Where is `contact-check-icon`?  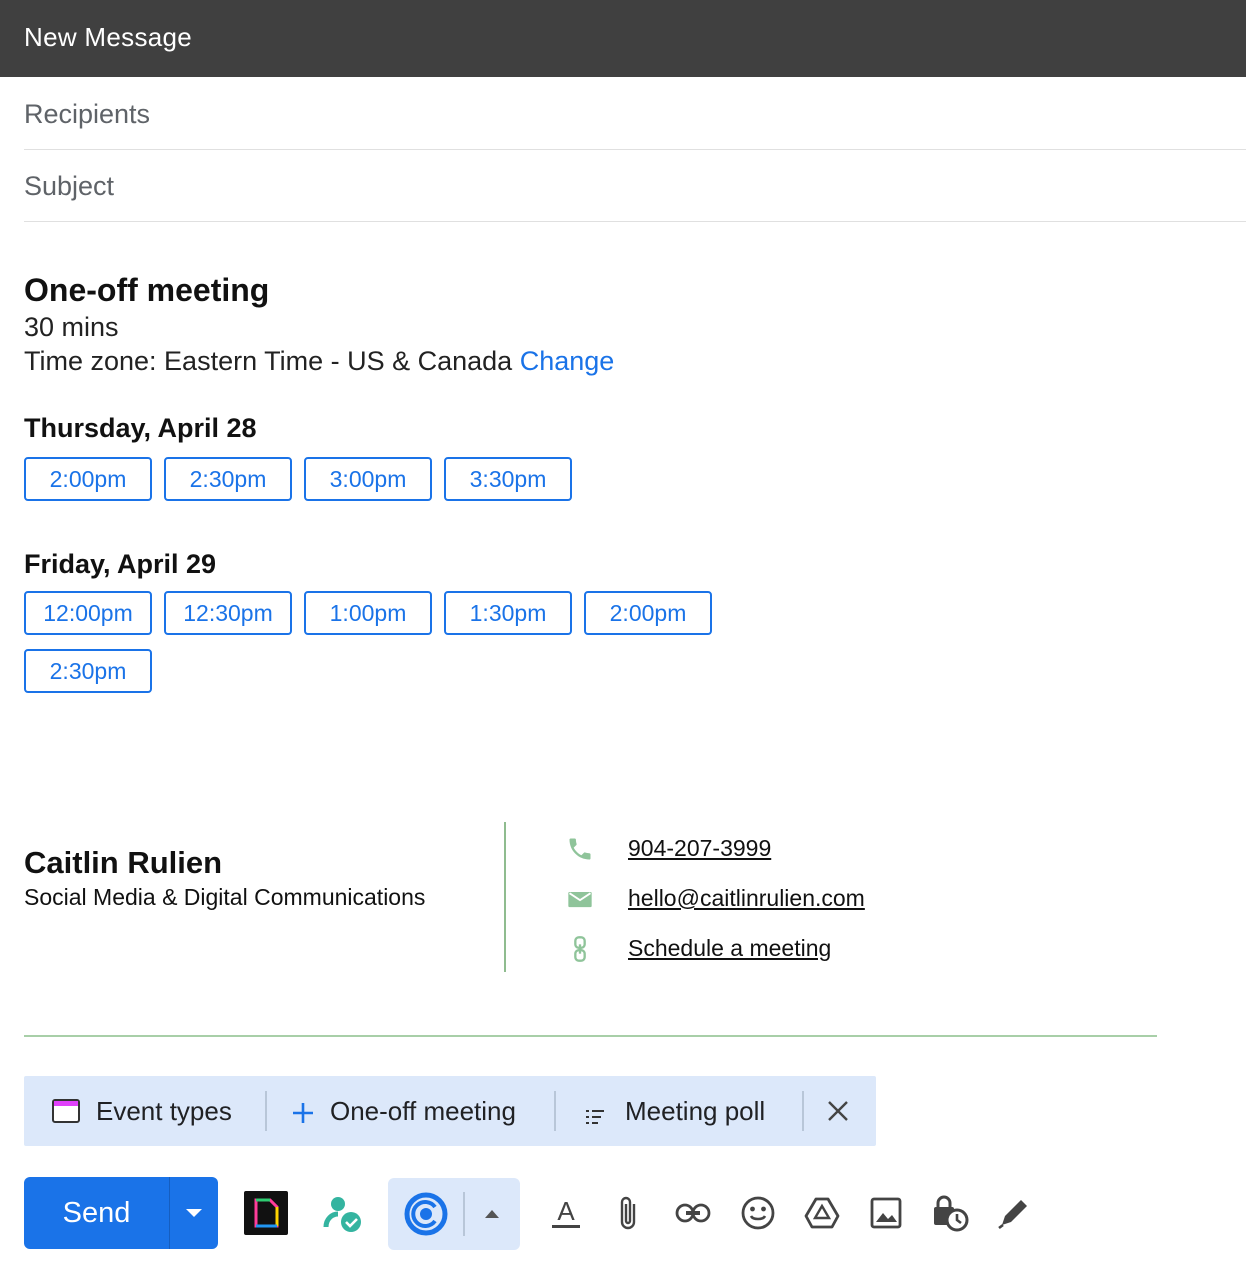 contact-check-icon is located at coordinates (342, 1213).